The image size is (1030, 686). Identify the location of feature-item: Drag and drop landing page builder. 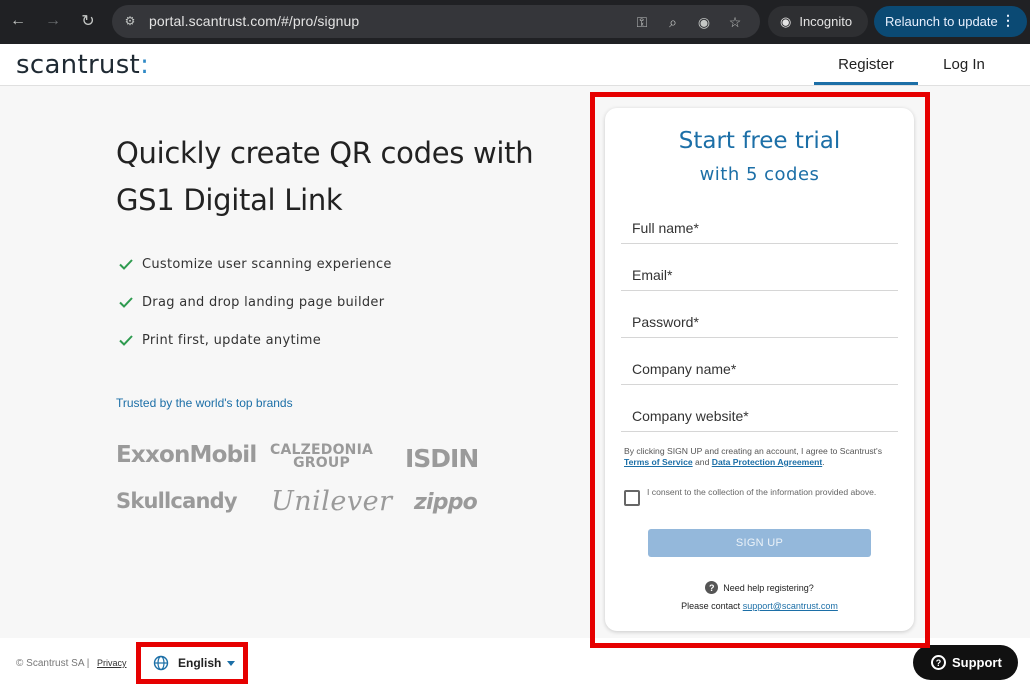
(251, 302).